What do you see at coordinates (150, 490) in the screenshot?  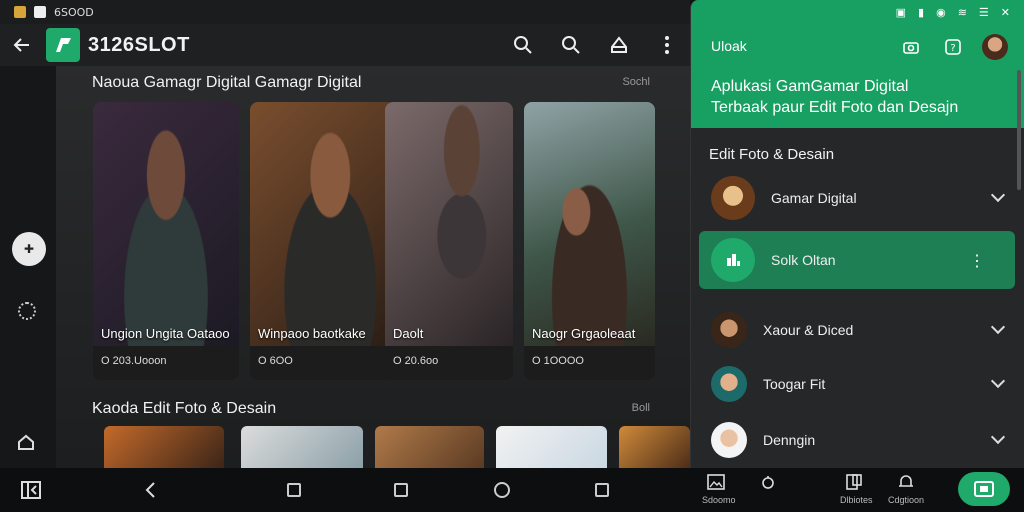 I see `back-icon` at bounding box center [150, 490].